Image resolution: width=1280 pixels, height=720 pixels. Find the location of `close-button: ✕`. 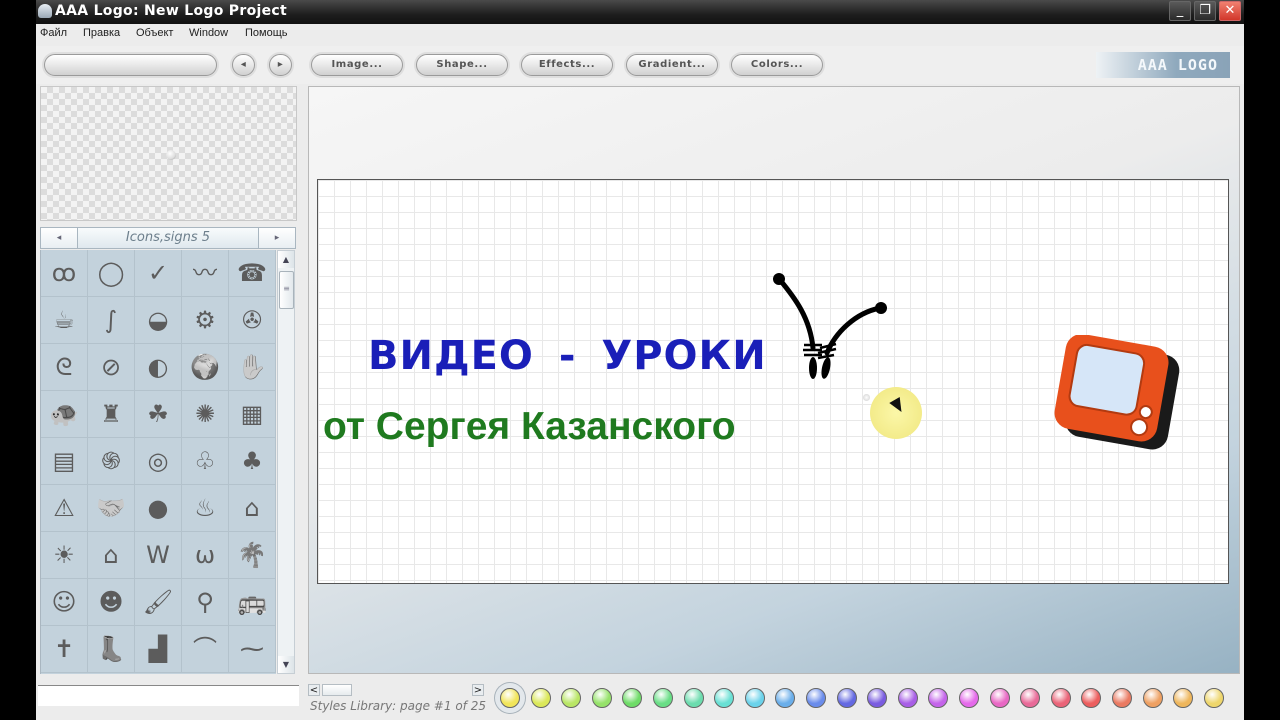

close-button: ✕ is located at coordinates (1230, 11).